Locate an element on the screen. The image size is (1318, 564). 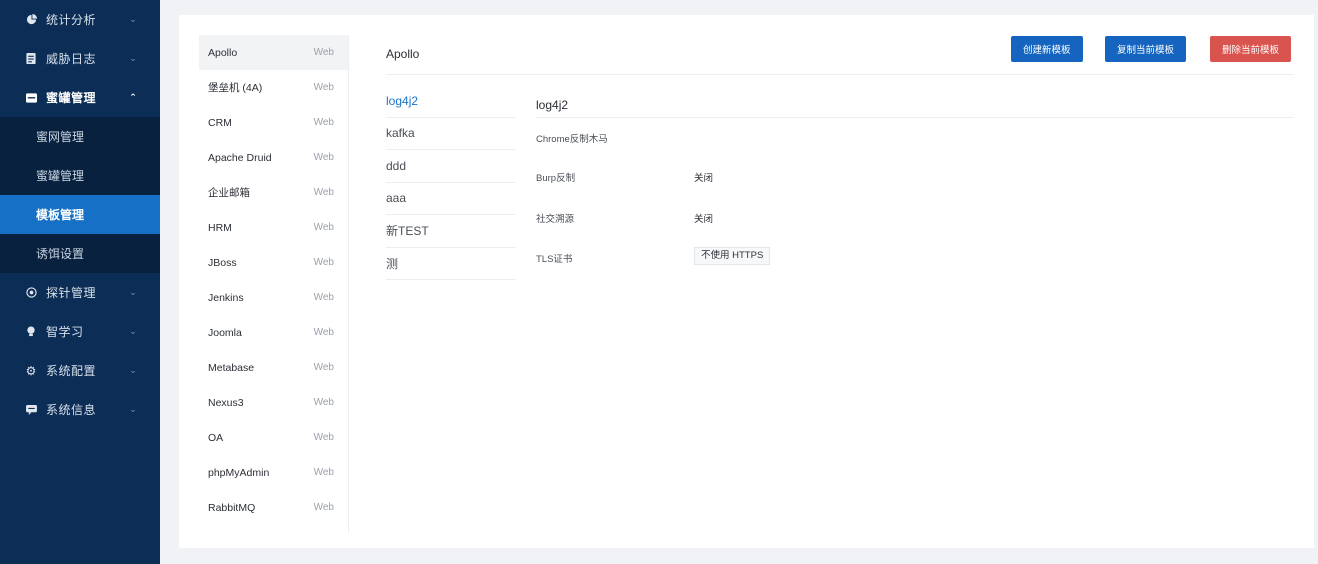
template-list-item: Apollo Web is located at coordinates (273, 52).